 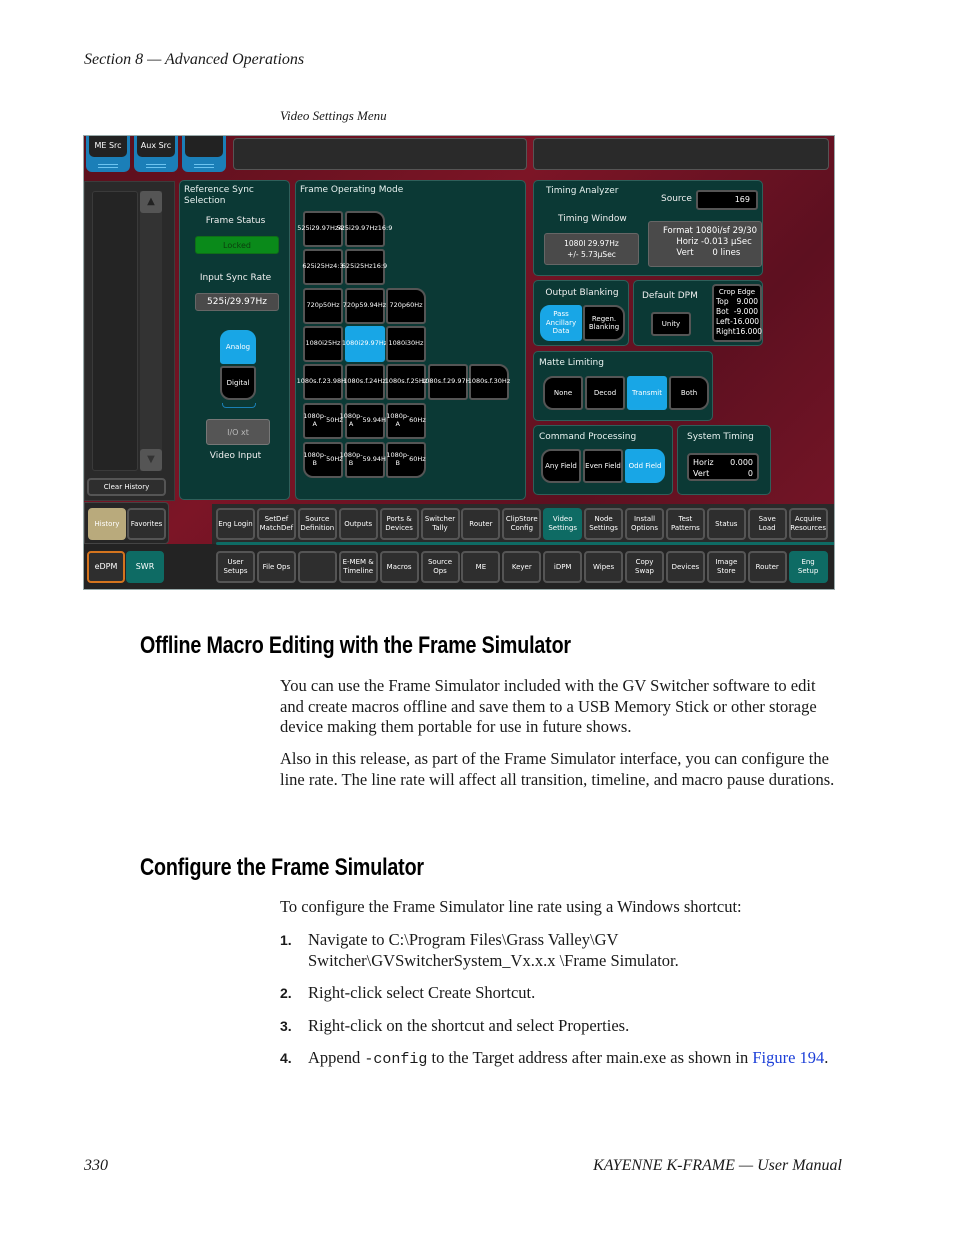 What do you see at coordinates (358, 524) in the screenshot?
I see `nav-button-outputs: Outputs` at bounding box center [358, 524].